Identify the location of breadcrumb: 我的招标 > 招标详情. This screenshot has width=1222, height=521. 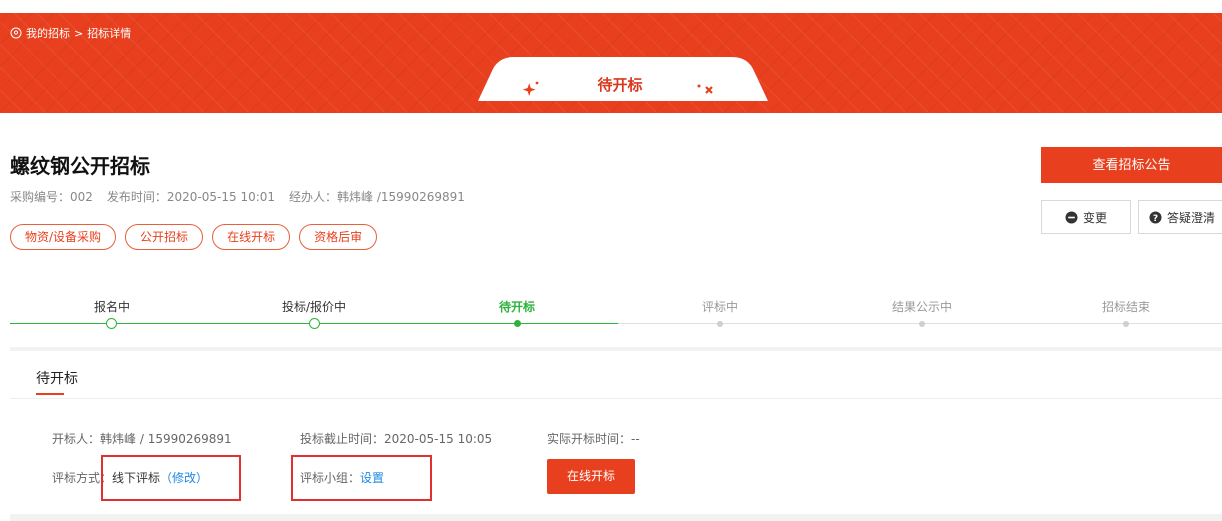
(70, 33).